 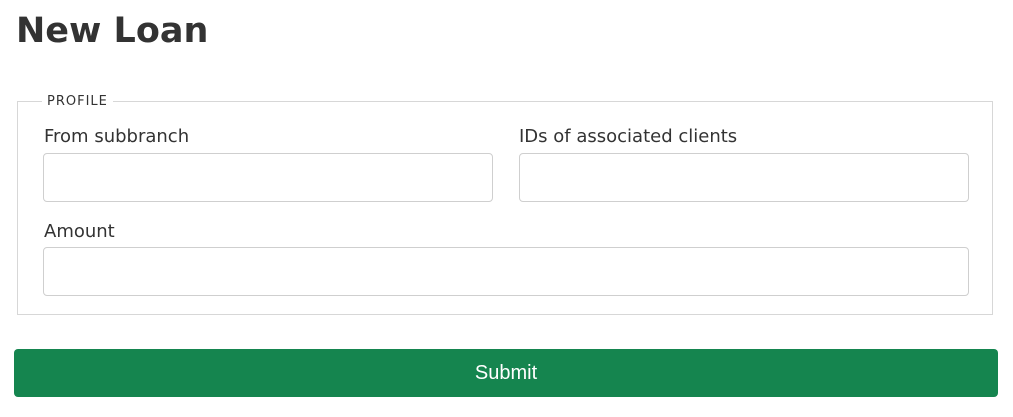 I want to click on from-subbranch-input, so click(x=268, y=177).